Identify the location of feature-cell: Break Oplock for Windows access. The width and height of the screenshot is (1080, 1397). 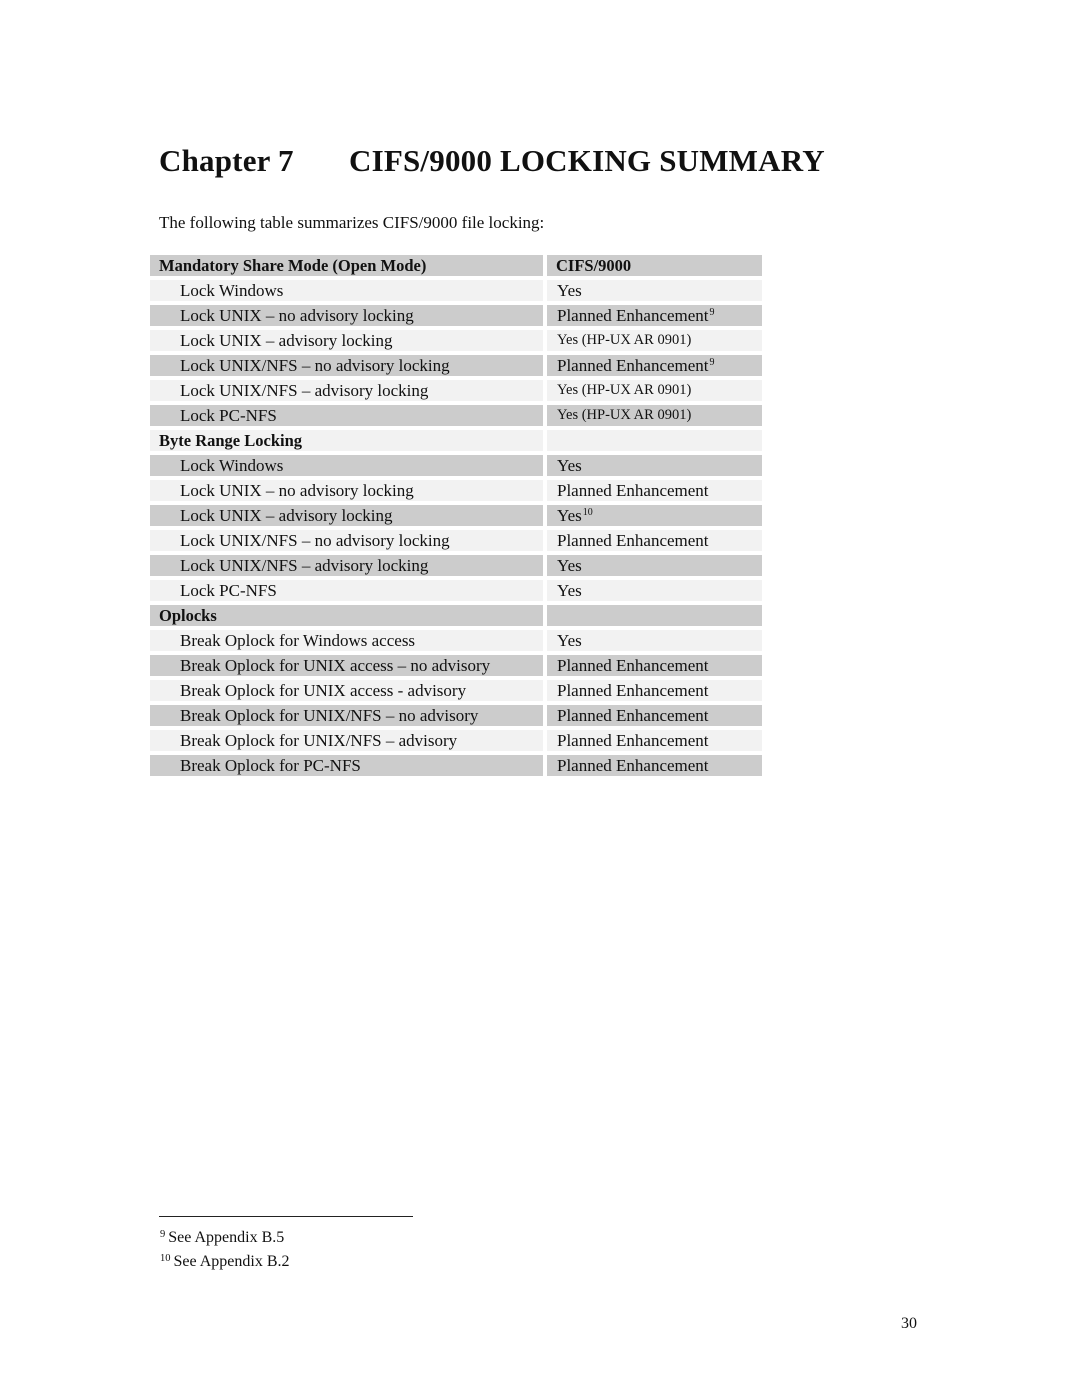
(346, 640).